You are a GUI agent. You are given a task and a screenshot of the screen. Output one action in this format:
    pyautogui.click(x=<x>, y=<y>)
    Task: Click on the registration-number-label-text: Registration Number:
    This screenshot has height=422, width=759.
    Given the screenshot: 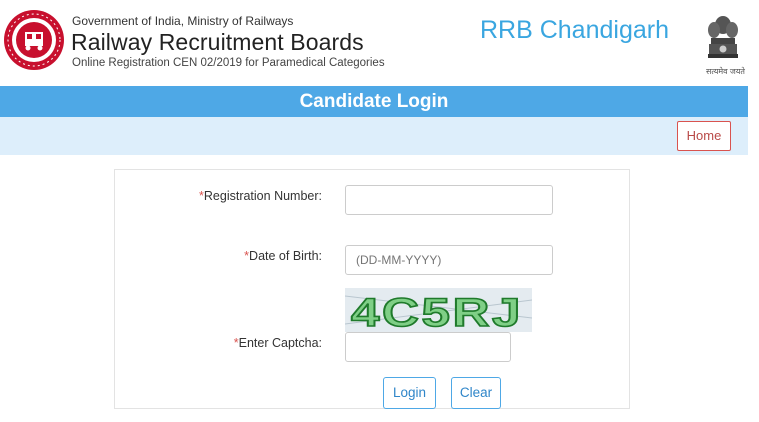 What is the action you would take?
    pyautogui.click(x=262, y=196)
    